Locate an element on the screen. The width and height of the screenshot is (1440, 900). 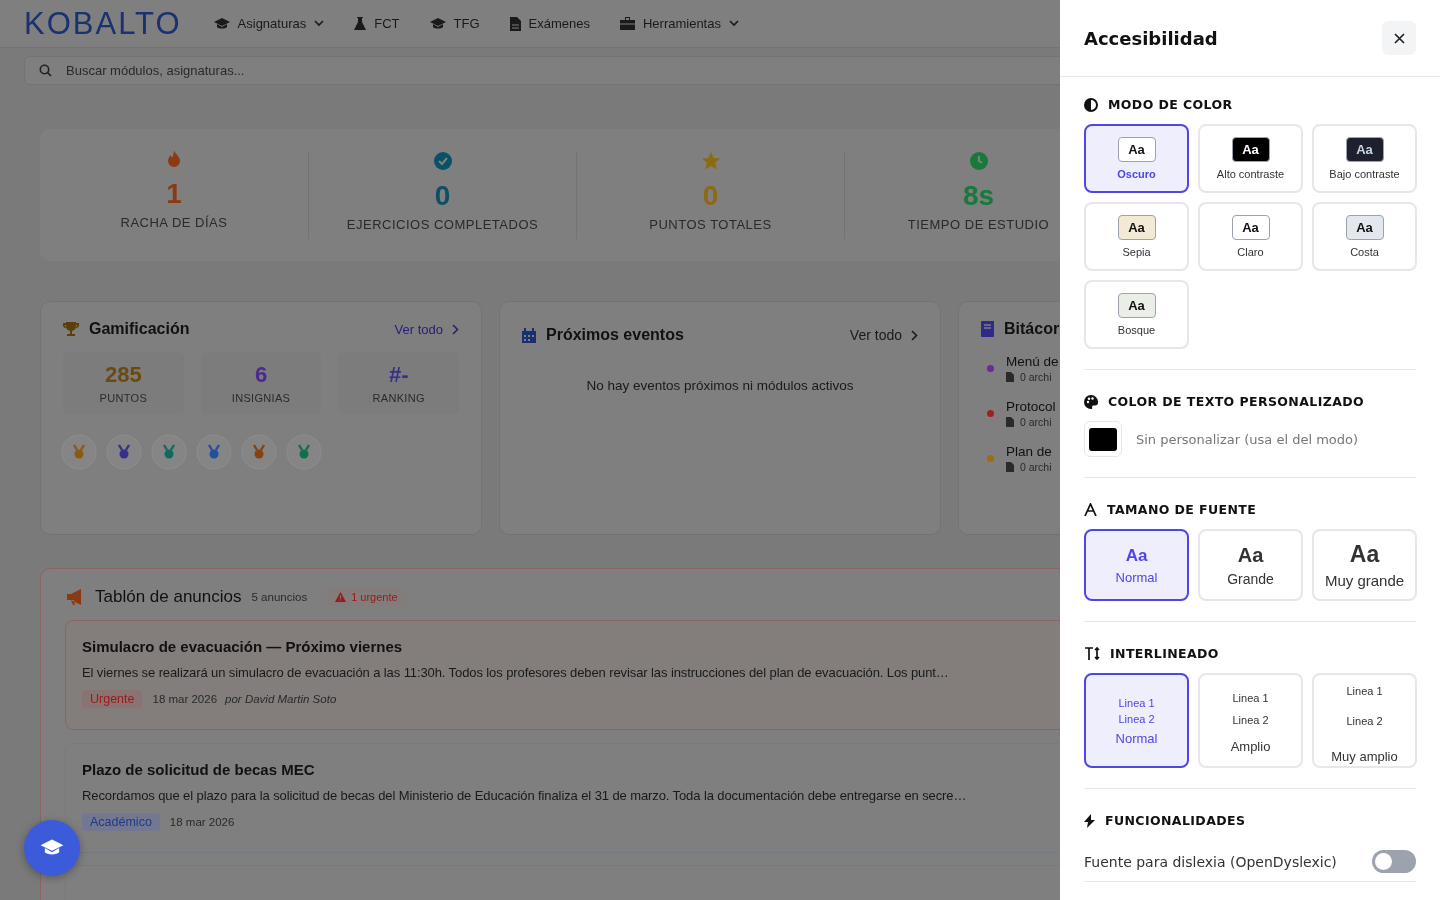
toggle-switch is located at coordinates (1394, 861).